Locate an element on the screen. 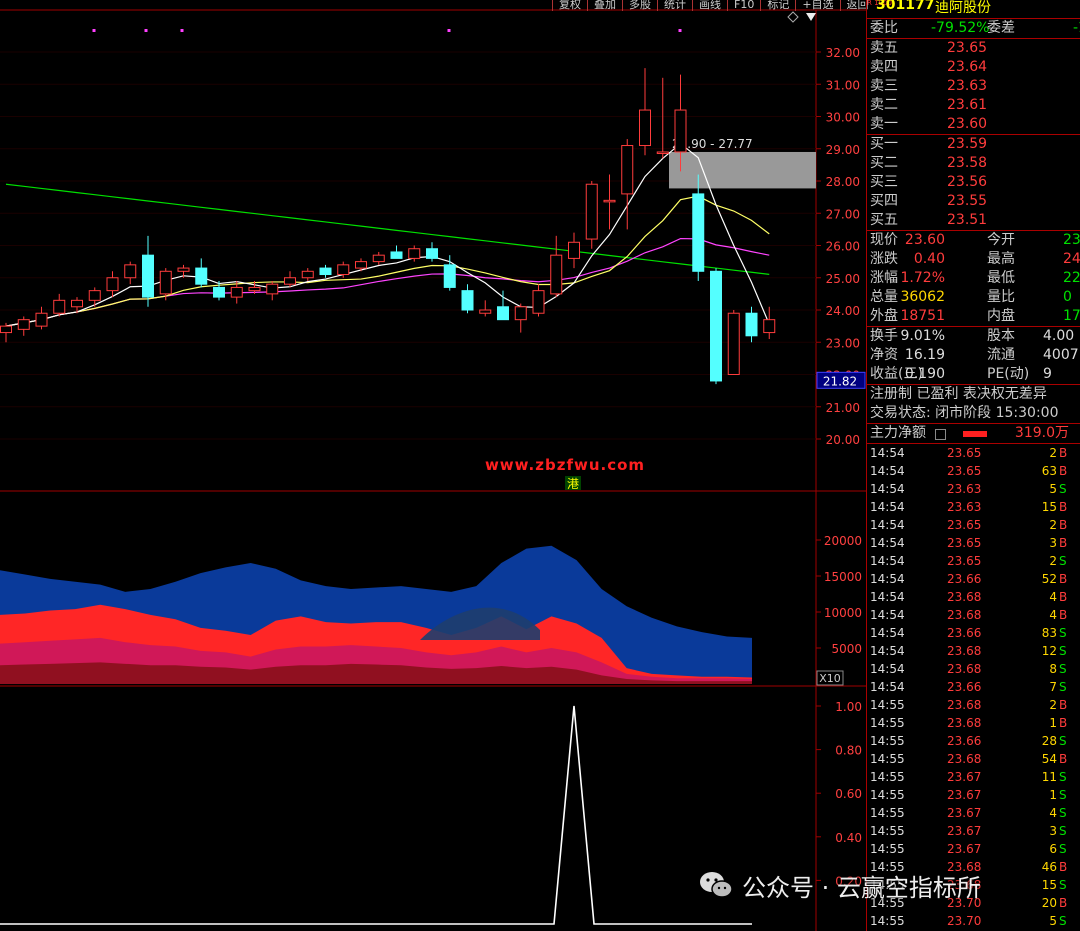 The height and width of the screenshot is (931, 1080). toolbar-button: 多股 is located at coordinates (639, 5).